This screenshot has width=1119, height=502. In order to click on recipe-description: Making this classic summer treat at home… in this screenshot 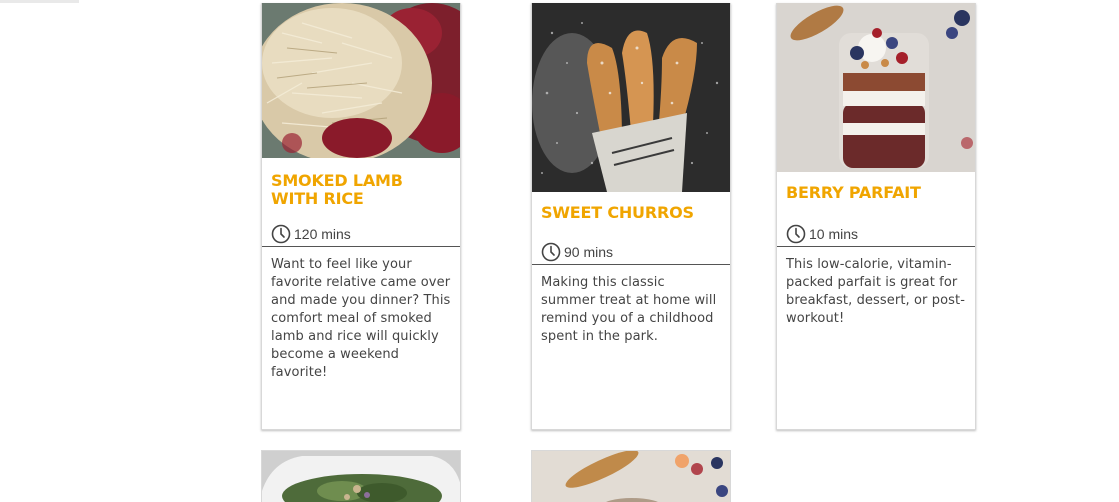, I will do `click(629, 309)`.